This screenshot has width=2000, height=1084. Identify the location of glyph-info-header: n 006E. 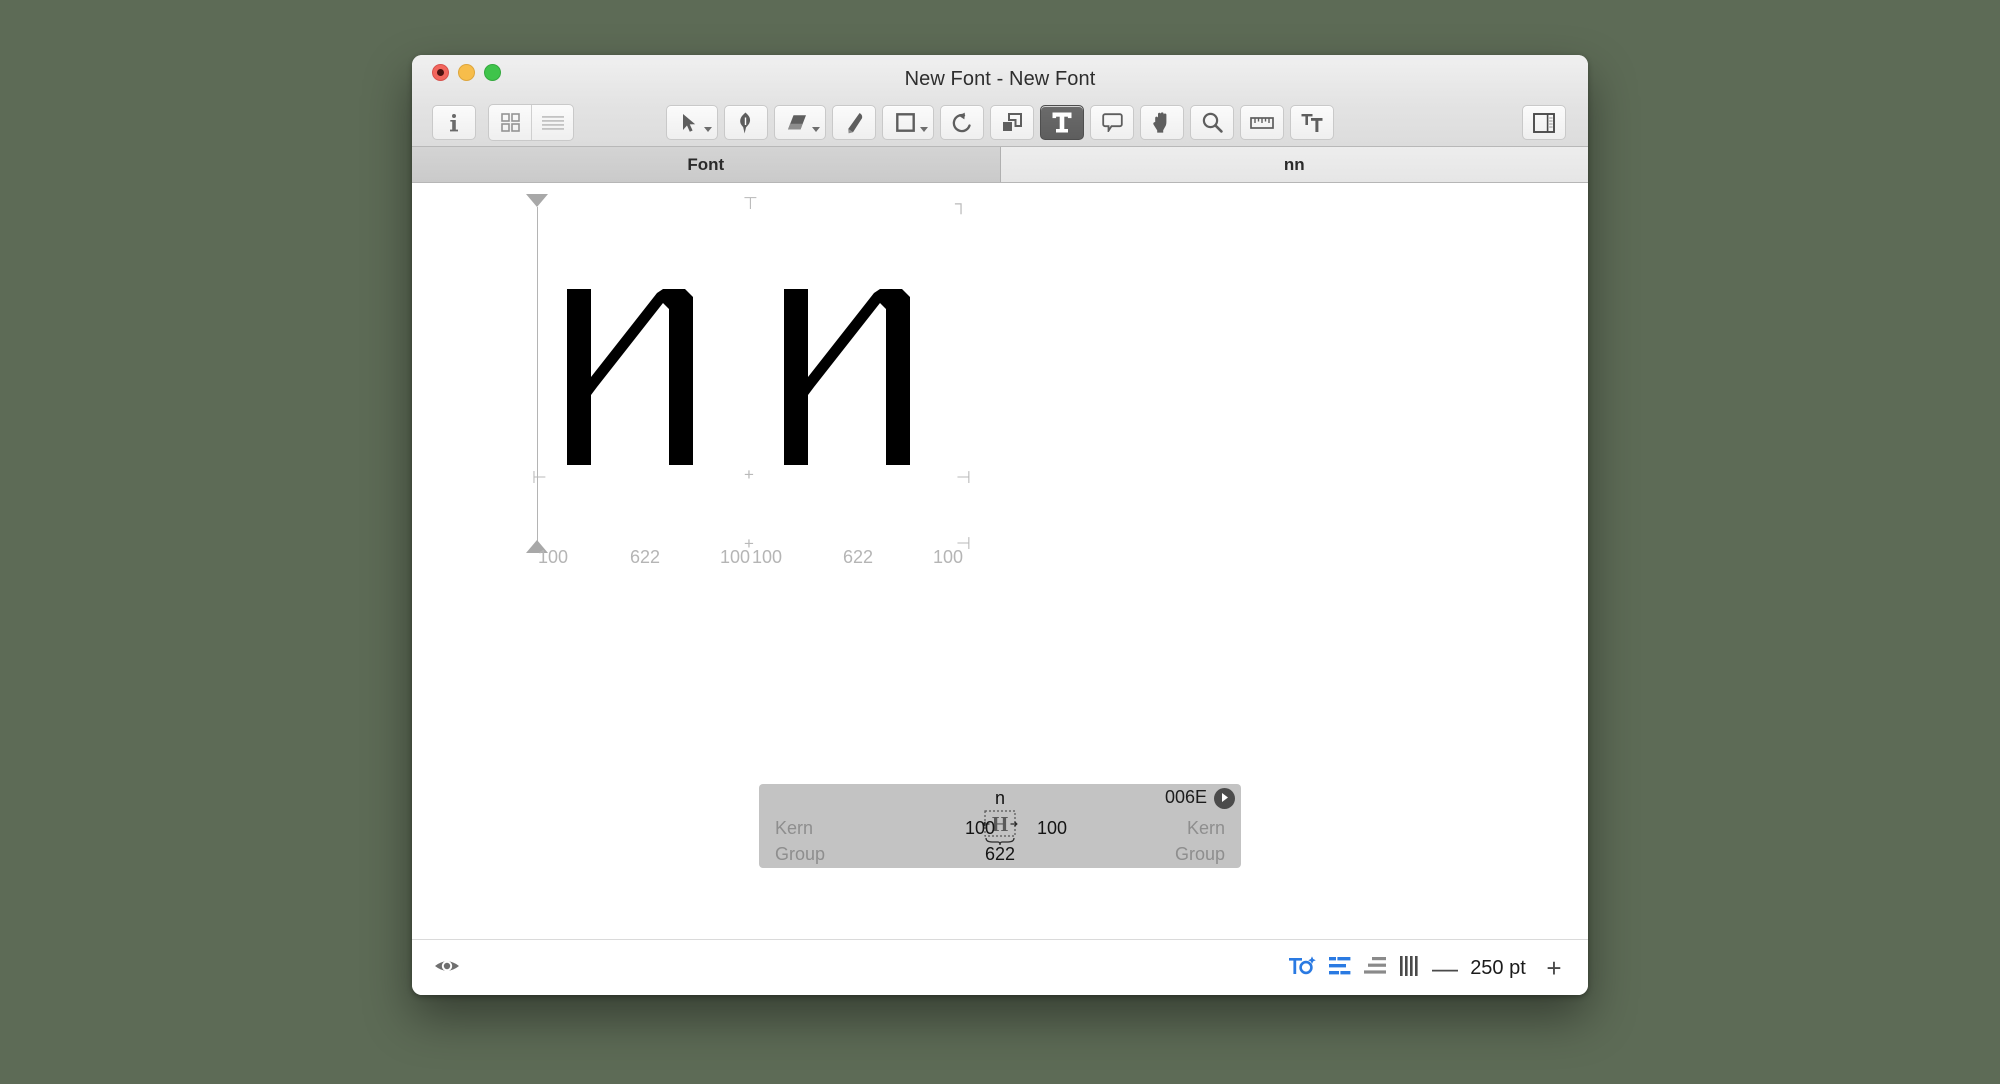
(1000, 798).